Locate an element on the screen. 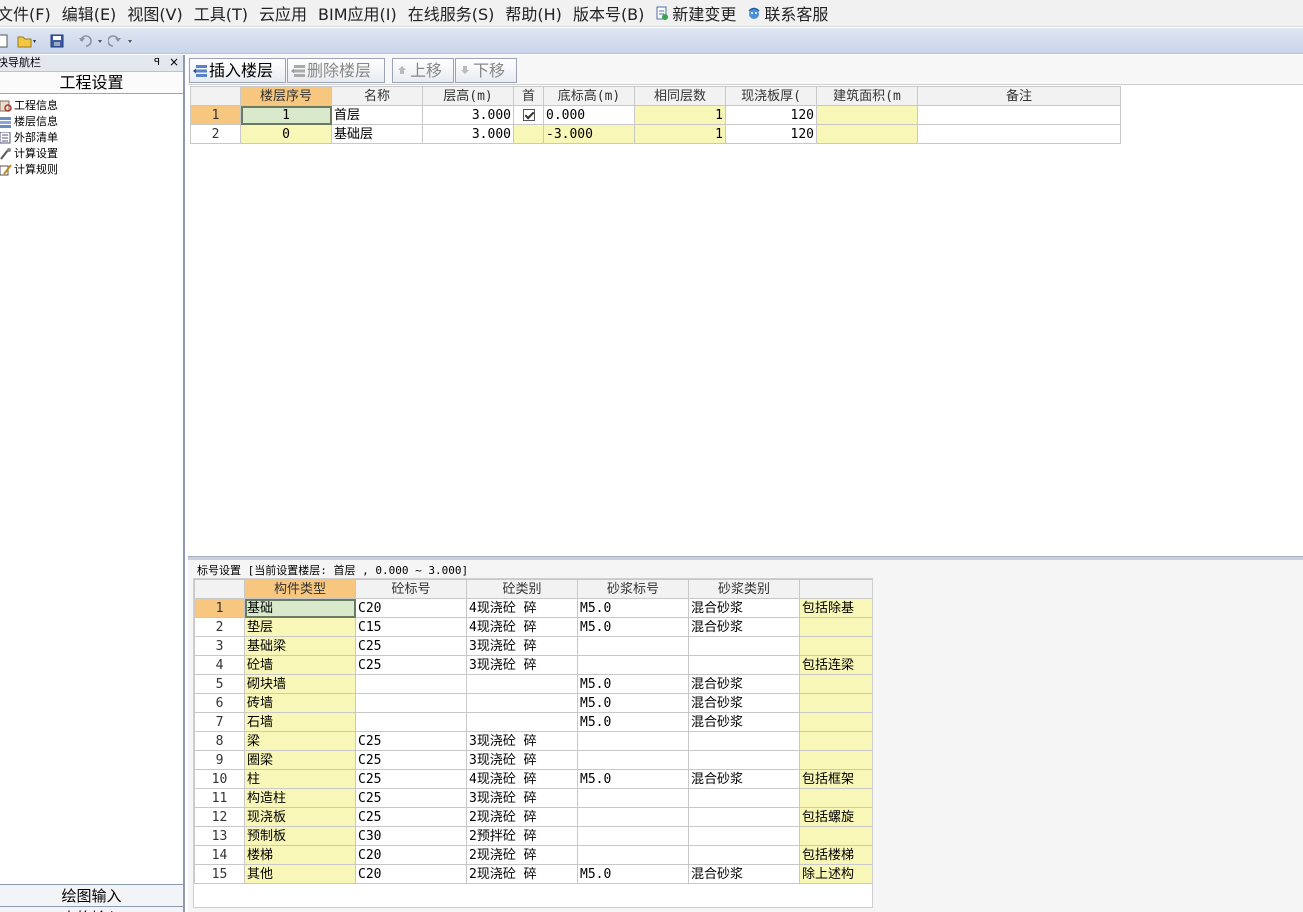  row-number: 14 is located at coordinates (219, 855).